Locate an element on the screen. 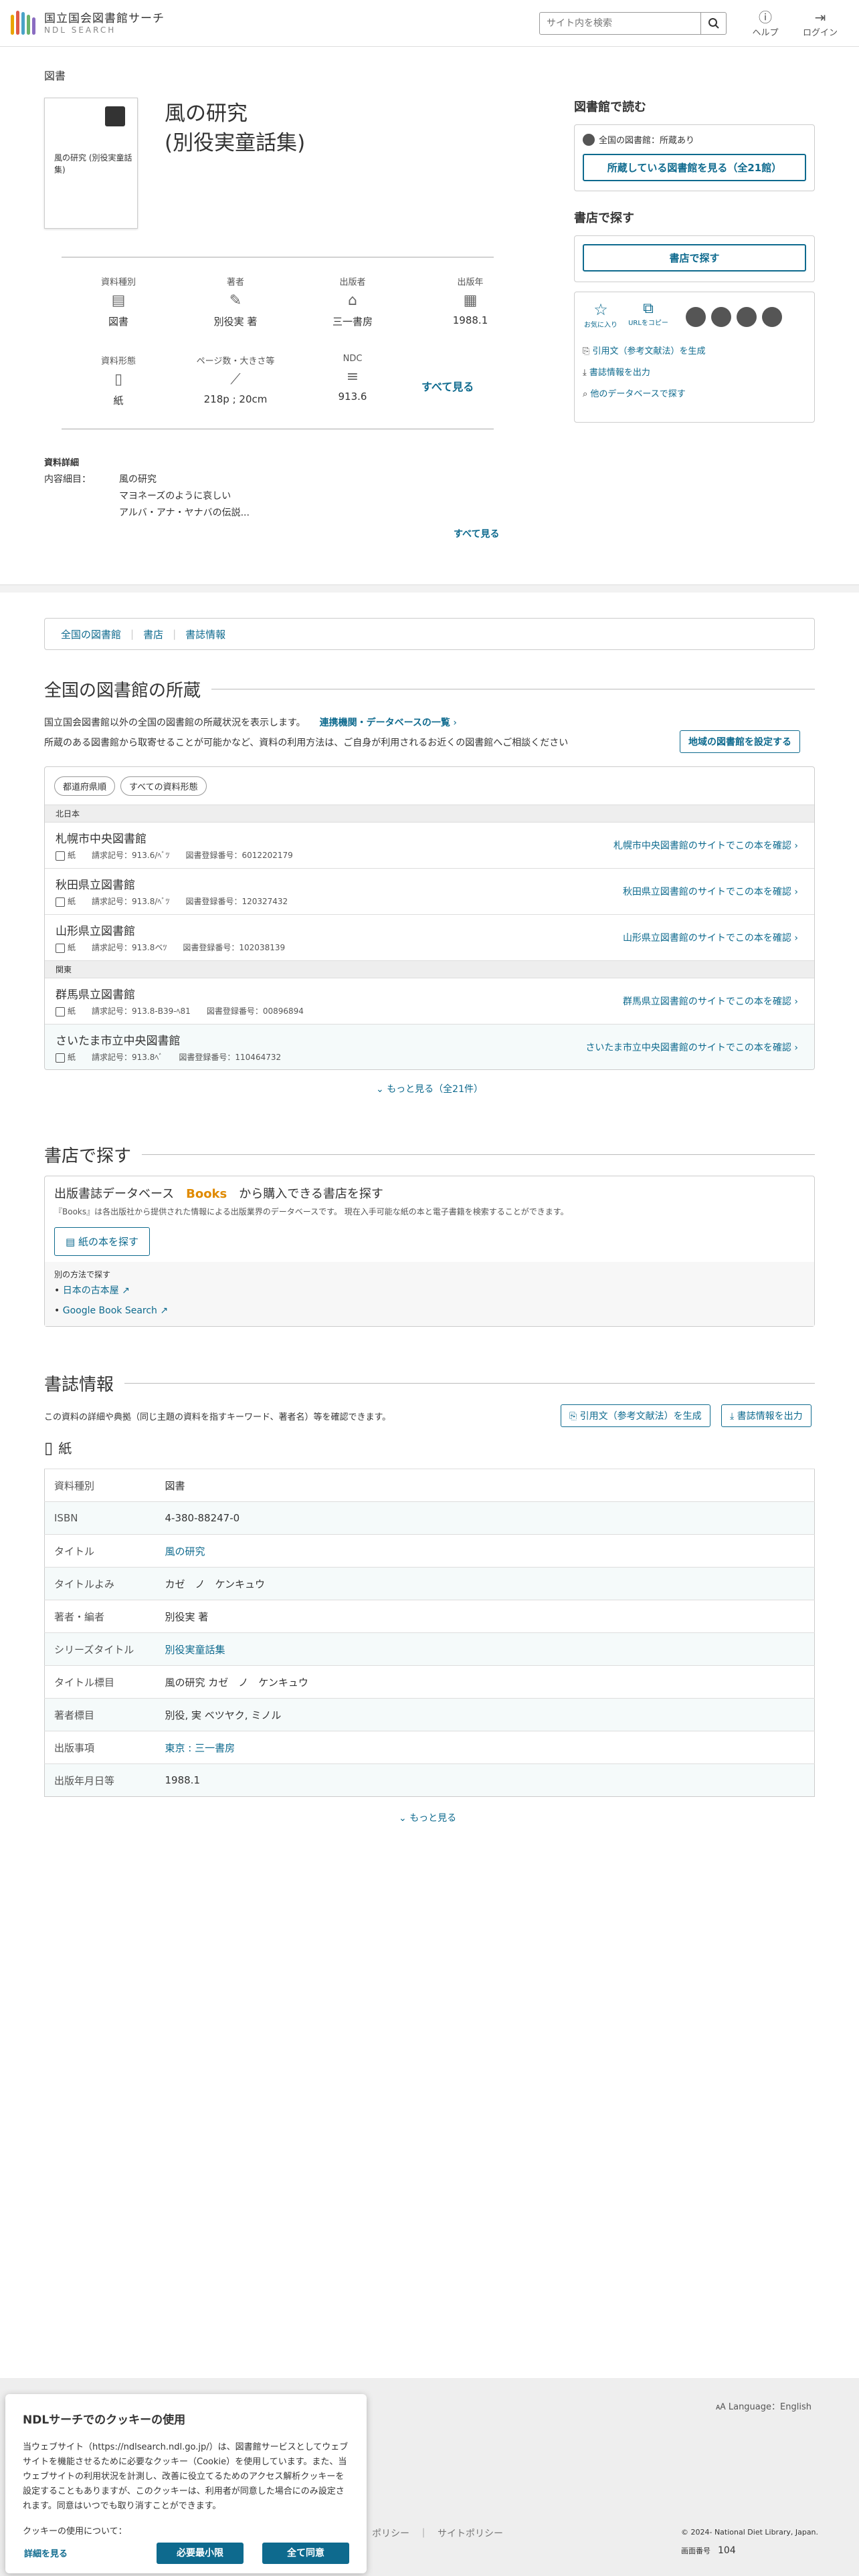  prop-label: ページ数・大きさ等 is located at coordinates (235, 361).